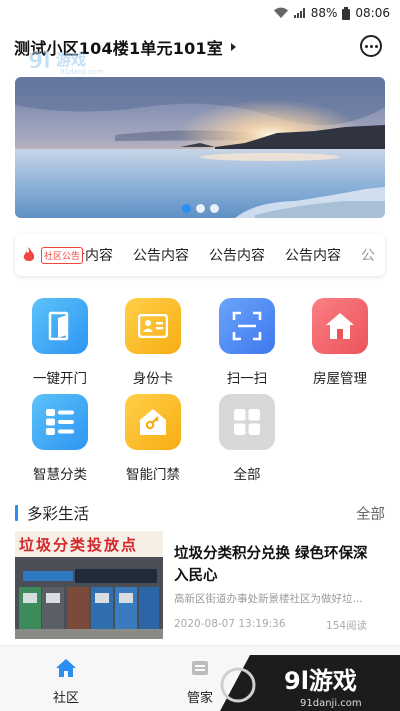 The height and width of the screenshot is (711, 400). Describe the element at coordinates (200, 13) in the screenshot. I see `status-bar: 88% 08:06` at that location.